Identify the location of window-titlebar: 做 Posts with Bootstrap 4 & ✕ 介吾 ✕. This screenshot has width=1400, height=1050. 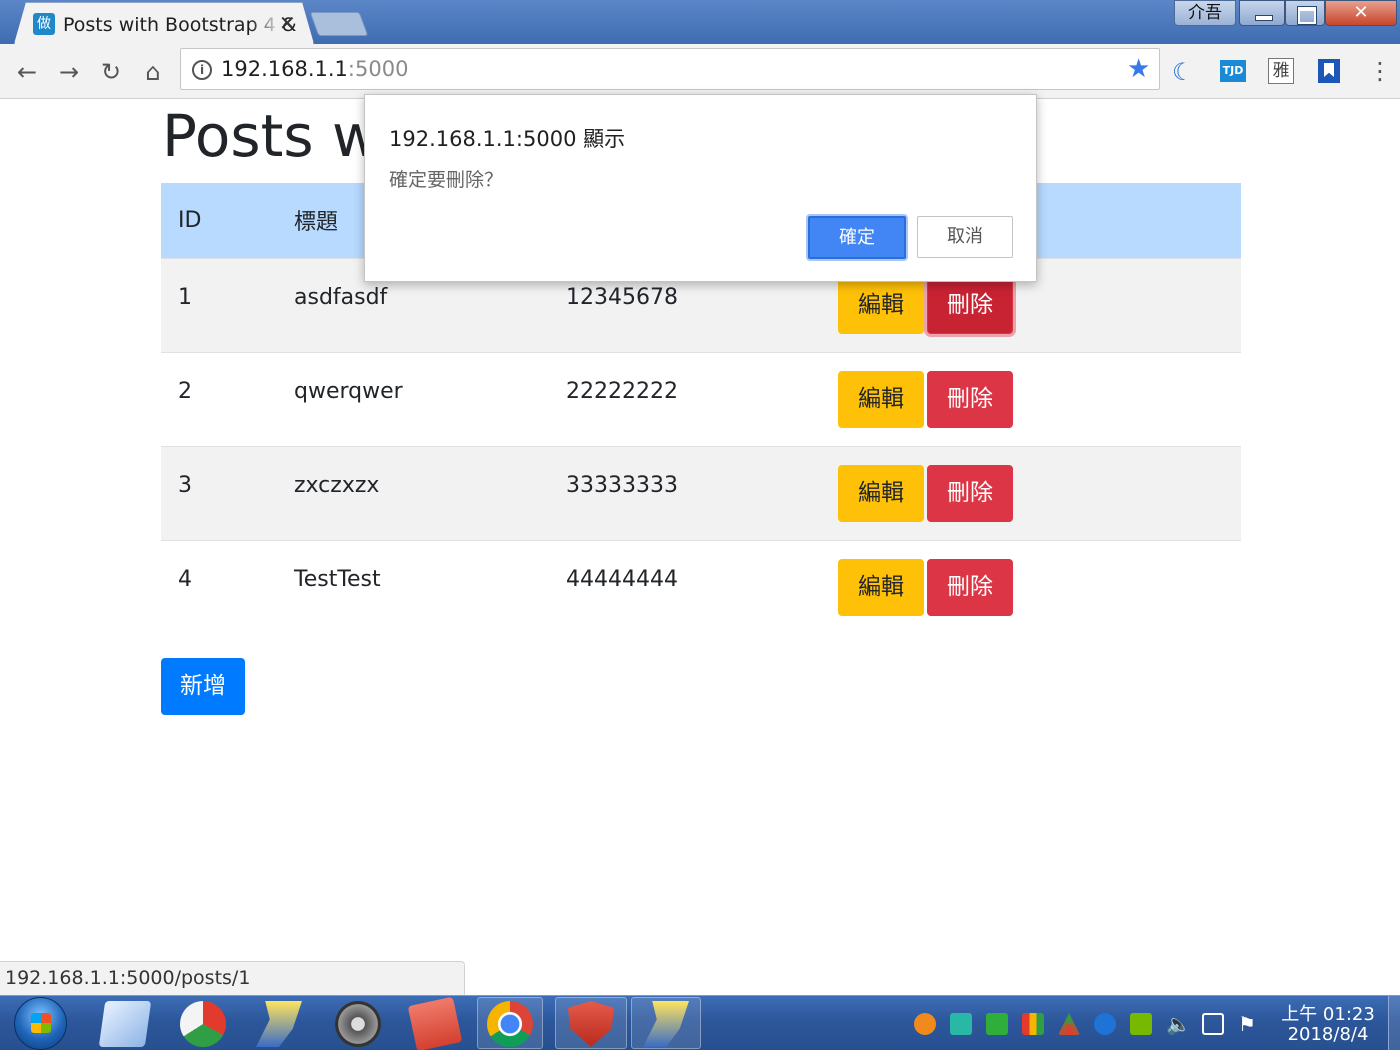
(700, 22).